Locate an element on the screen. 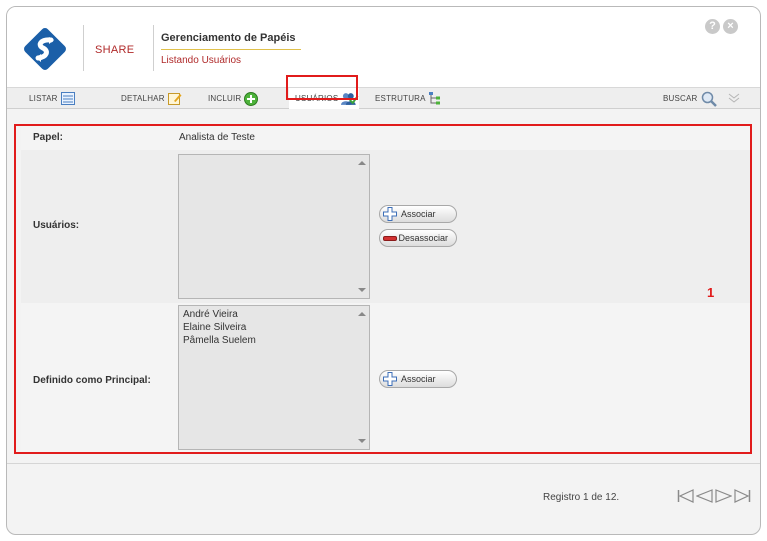 The height and width of the screenshot is (541, 767). title-underline is located at coordinates (231, 49).